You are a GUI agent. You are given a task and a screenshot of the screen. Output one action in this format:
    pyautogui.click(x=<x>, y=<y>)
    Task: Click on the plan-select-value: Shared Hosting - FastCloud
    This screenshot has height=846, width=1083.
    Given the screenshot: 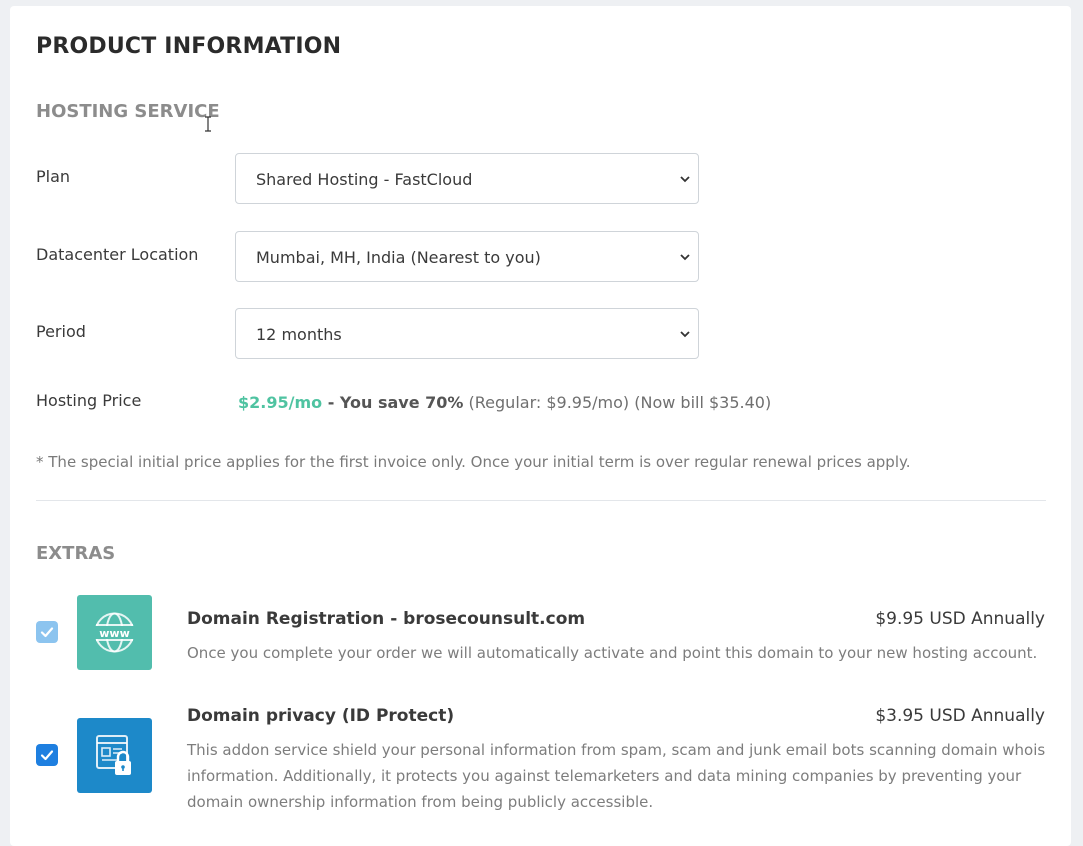 What is the action you would take?
    pyautogui.click(x=364, y=179)
    